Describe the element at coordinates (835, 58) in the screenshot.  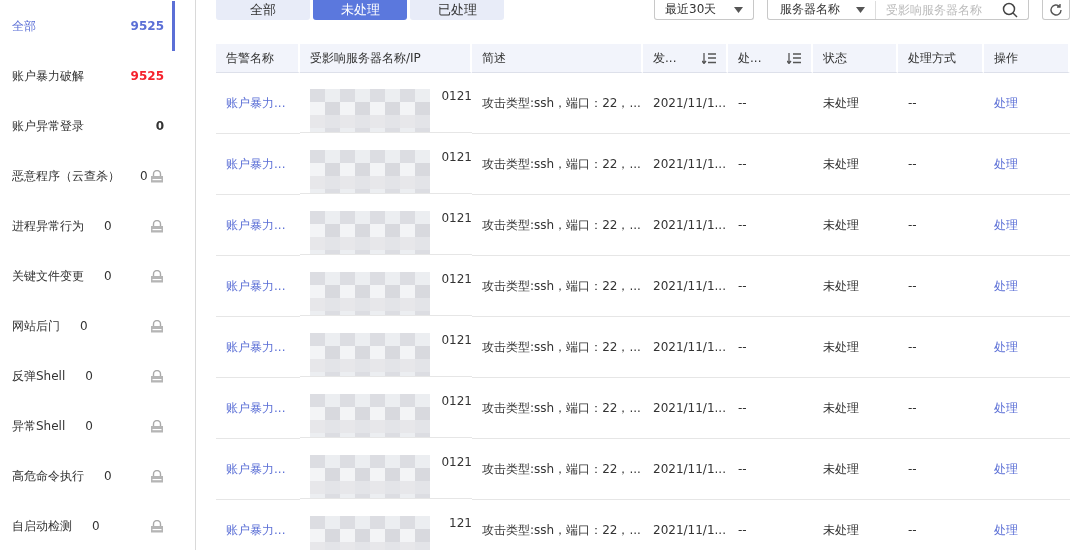
I see `column-title: 状态` at that location.